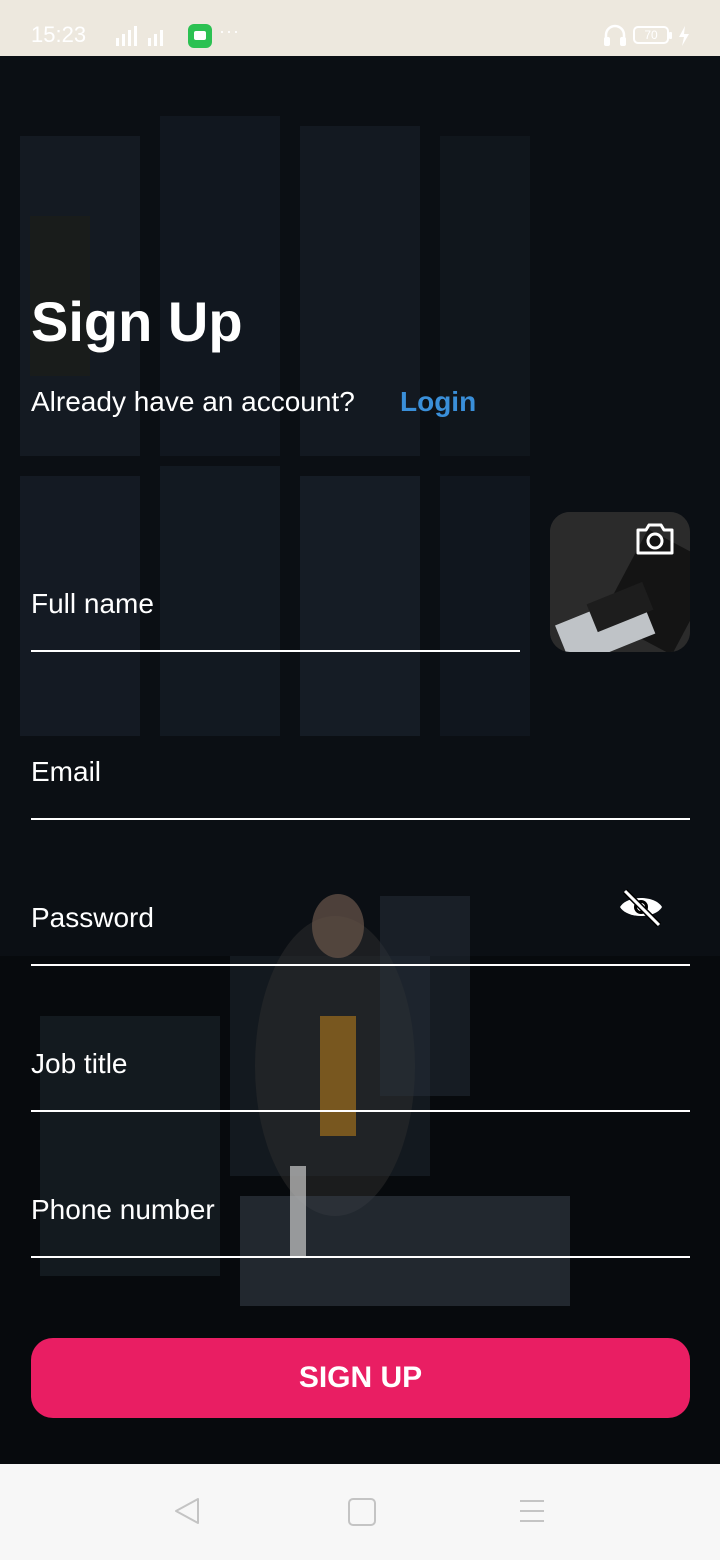  What do you see at coordinates (200, 36) in the screenshot?
I see `message-notification-icon` at bounding box center [200, 36].